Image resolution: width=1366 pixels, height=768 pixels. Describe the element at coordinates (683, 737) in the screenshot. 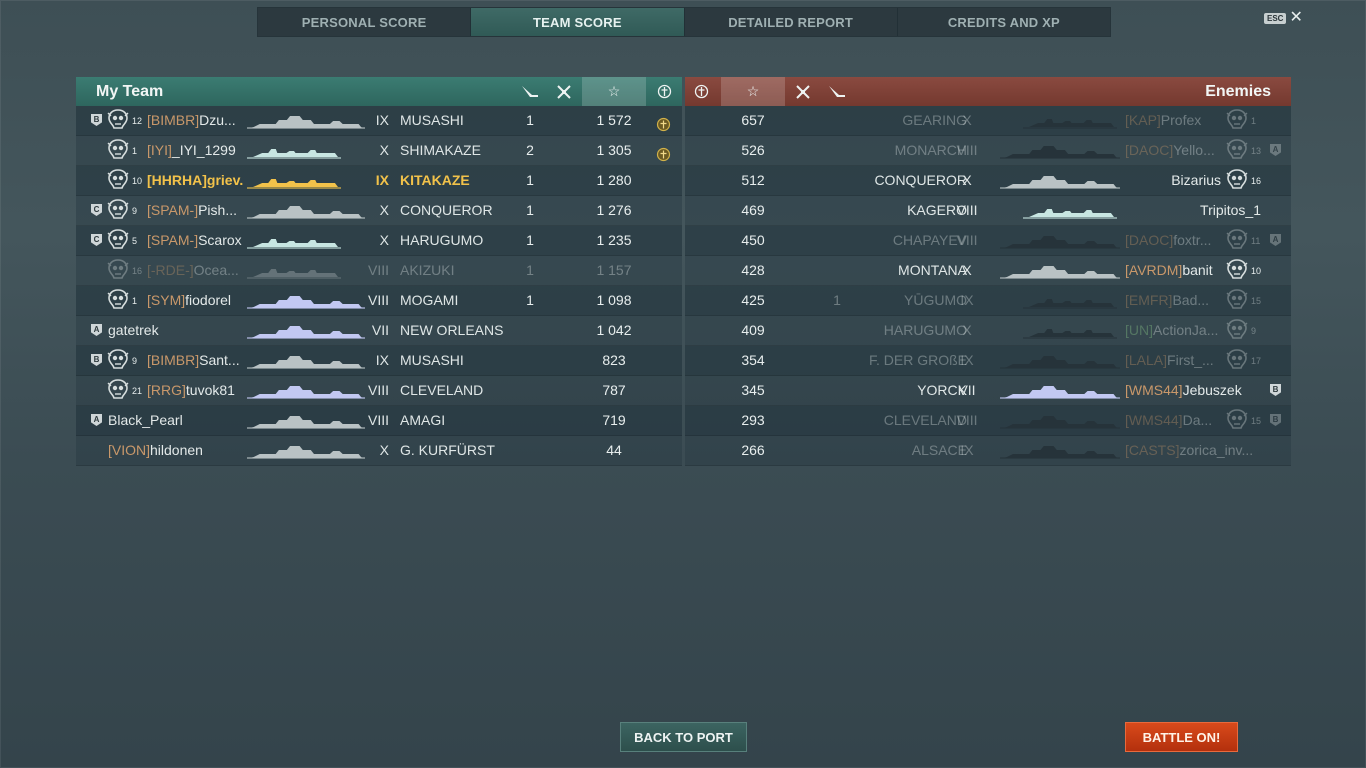

I see `back-to-port-button: BACK TO PORT` at that location.